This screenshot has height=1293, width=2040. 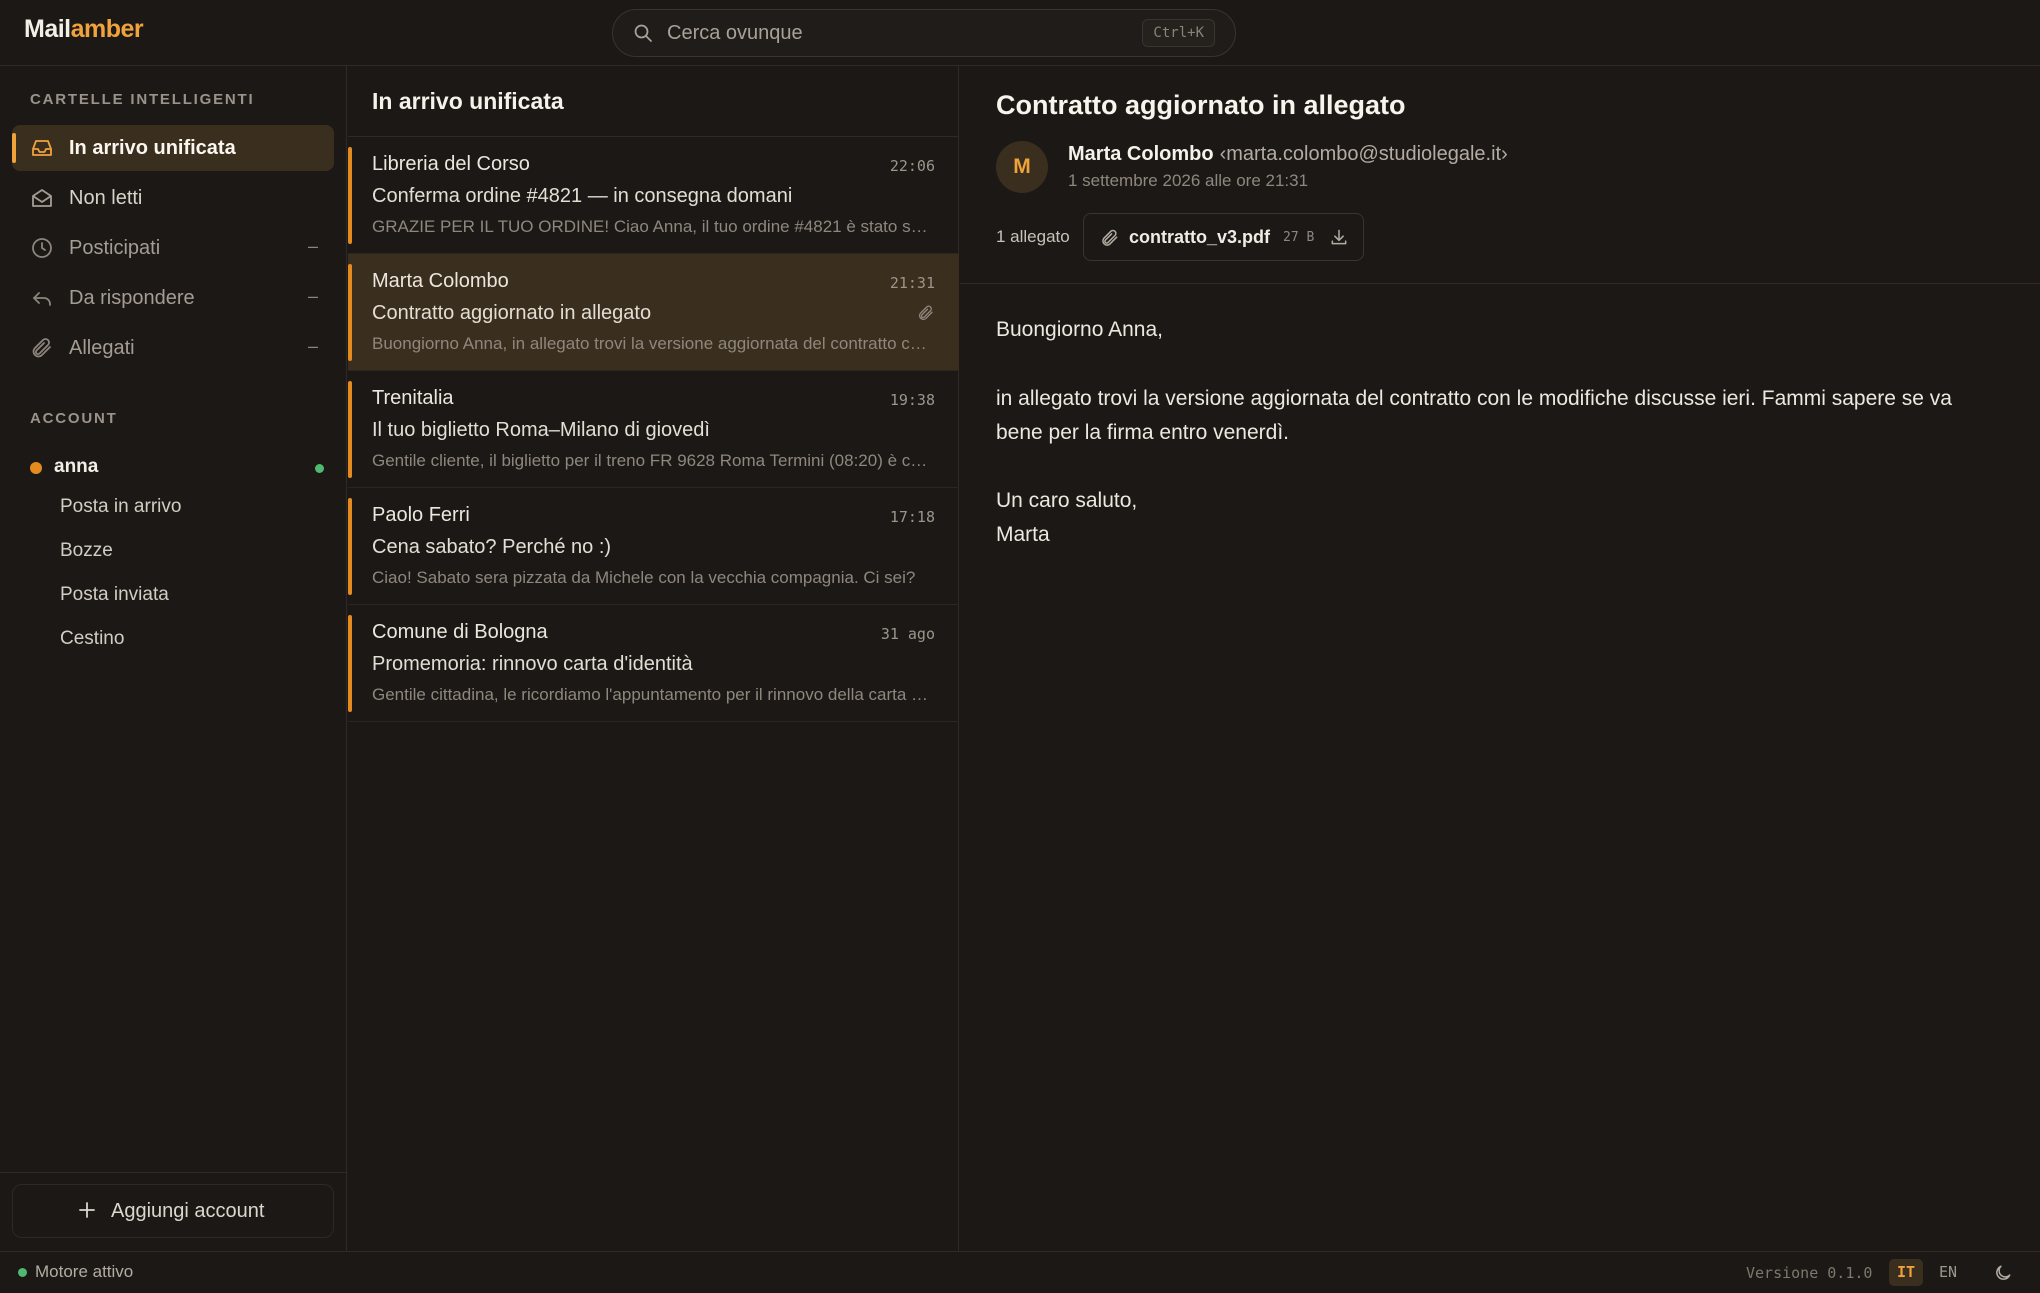 I want to click on smart-folders-heading: CARTELLE INTELLIGENTI, so click(x=142, y=99).